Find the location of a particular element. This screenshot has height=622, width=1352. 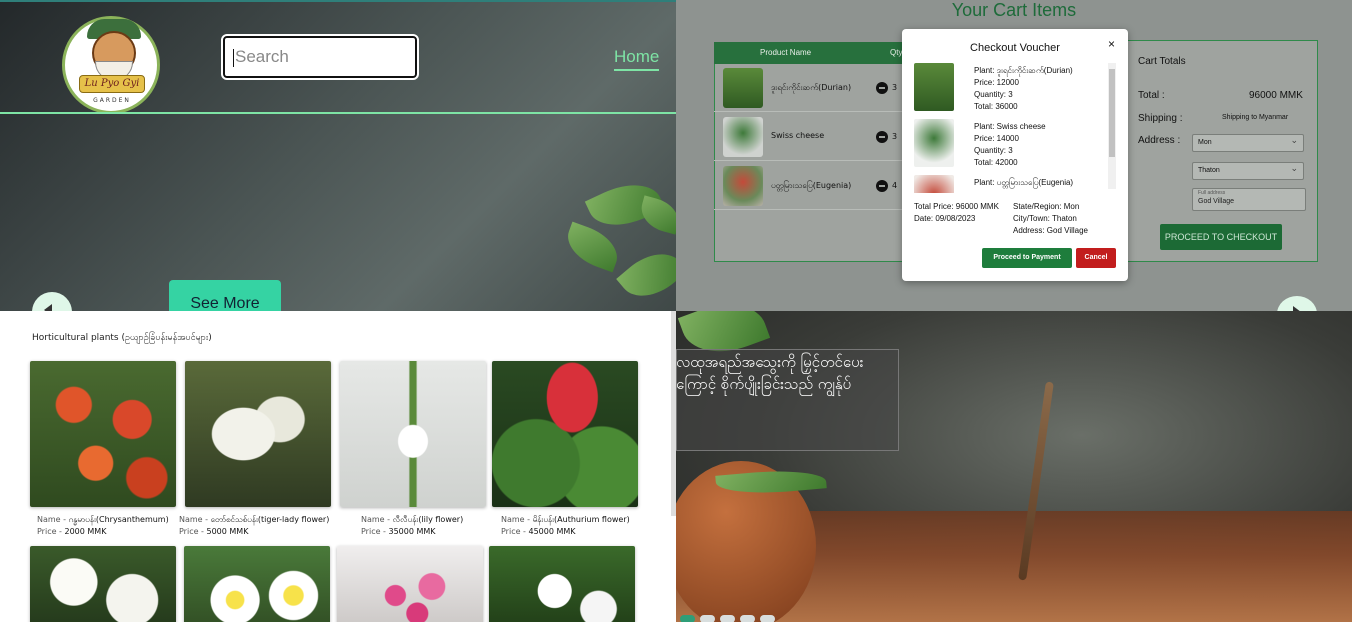

voucher-item-image is located at coordinates (934, 184).